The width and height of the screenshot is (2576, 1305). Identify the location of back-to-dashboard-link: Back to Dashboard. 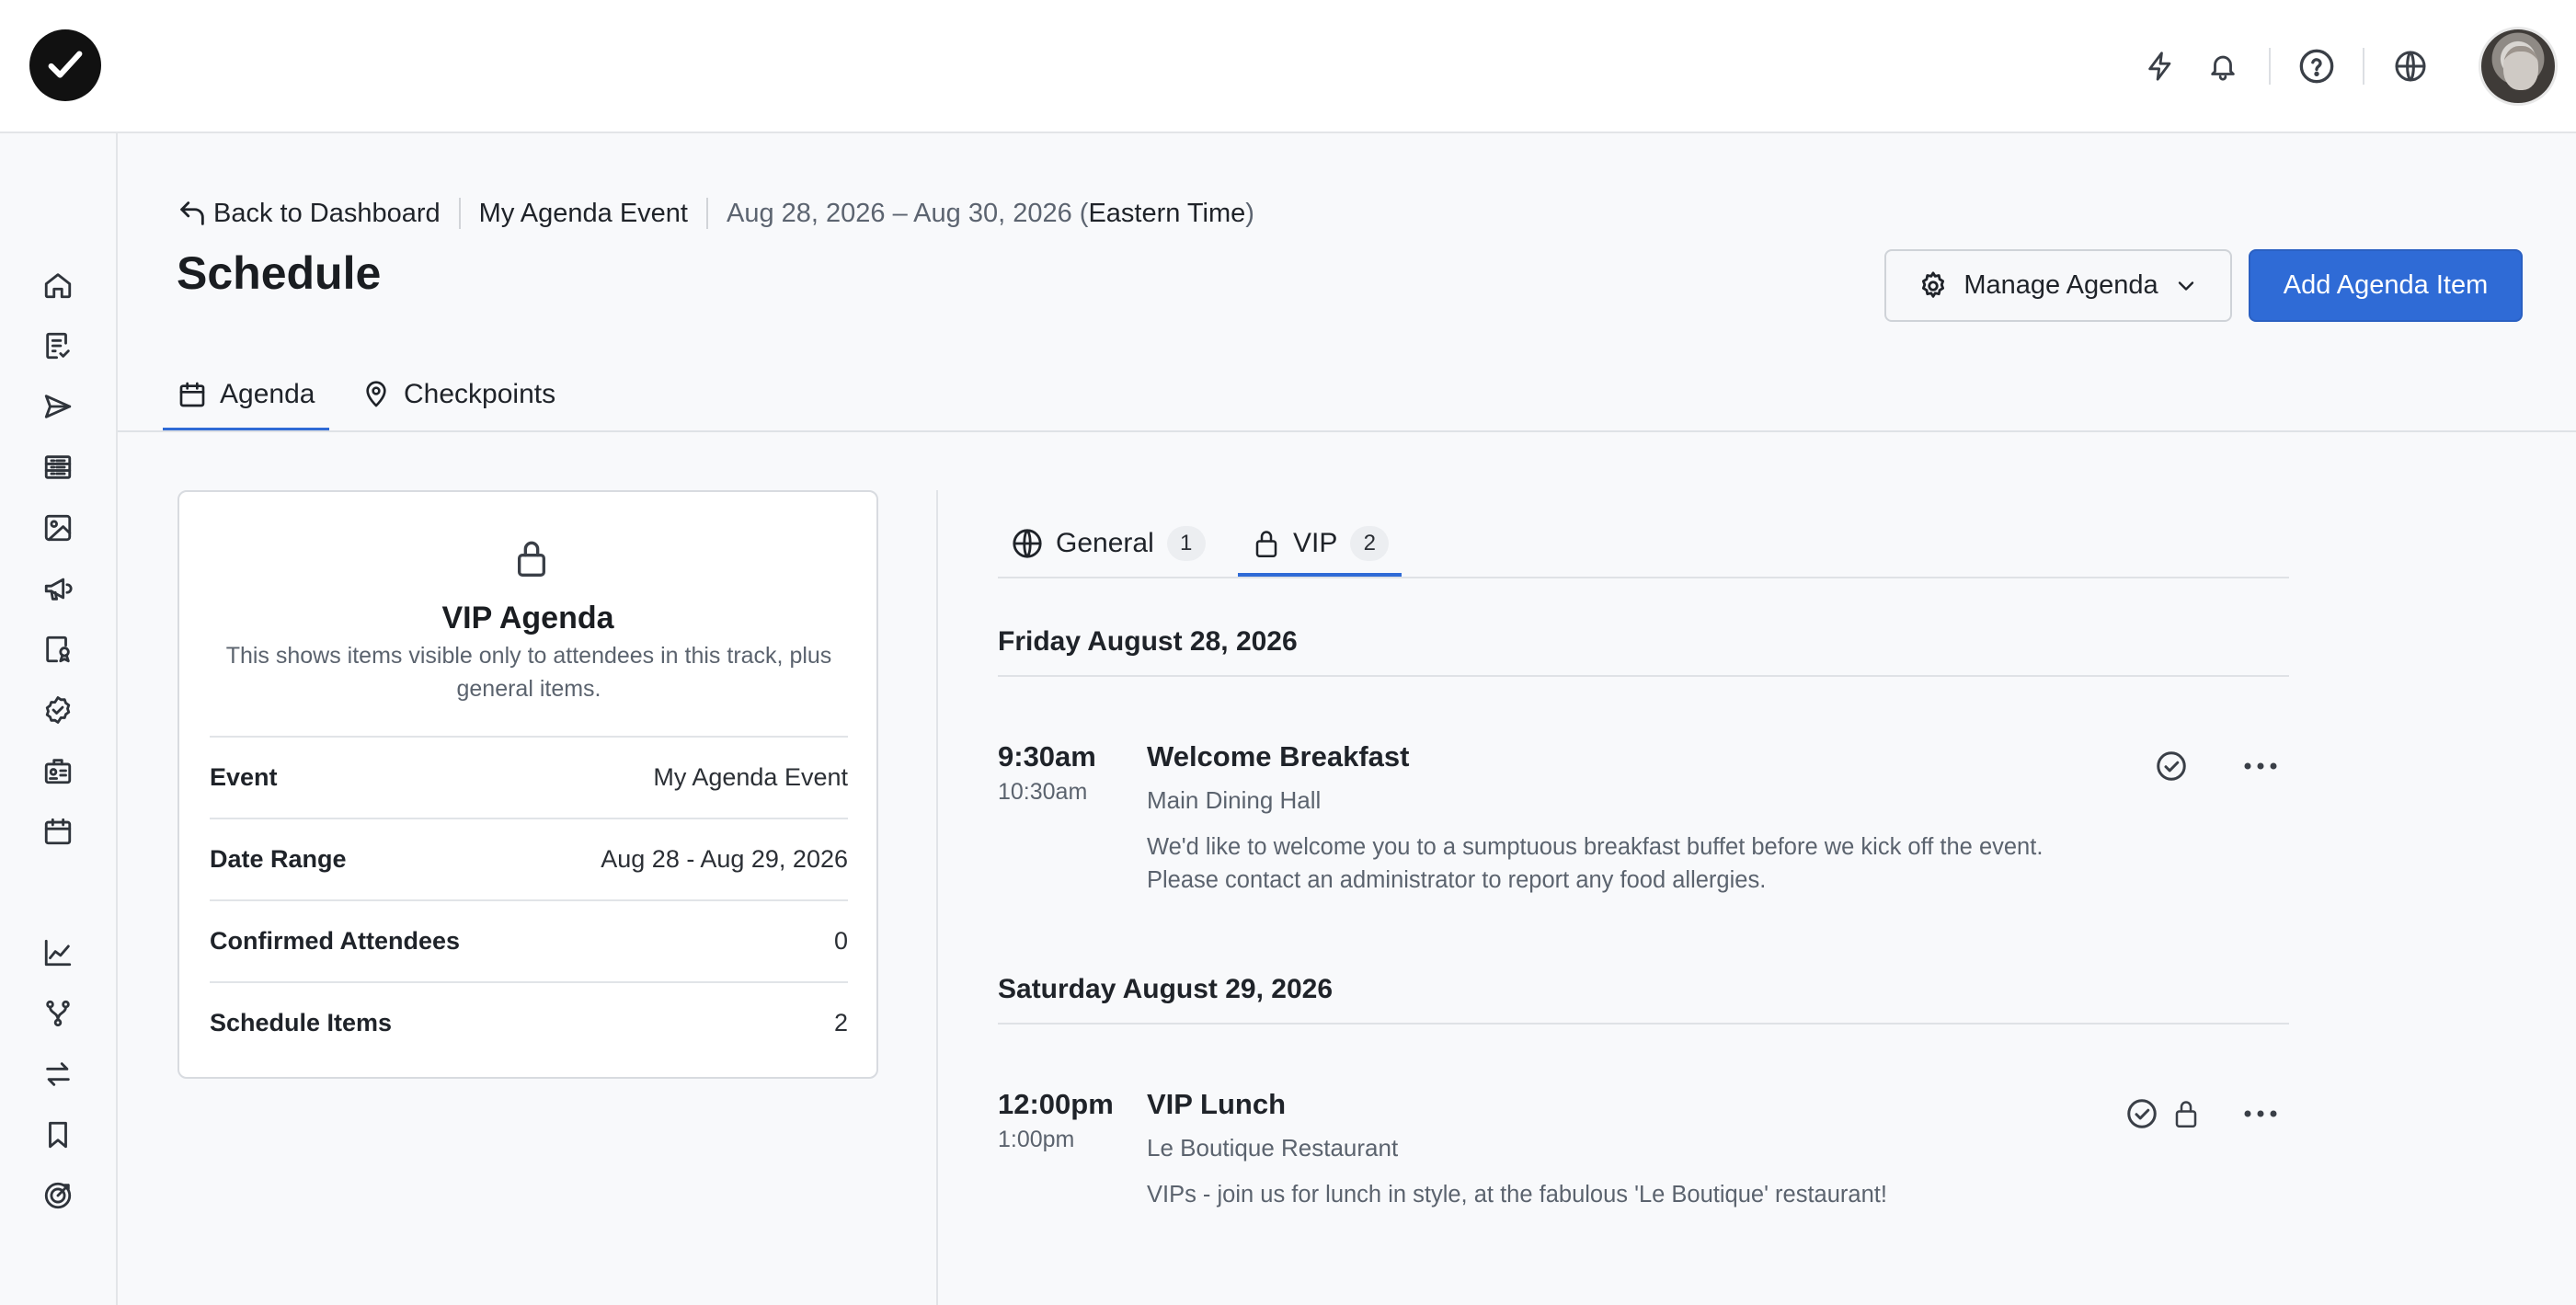
(309, 213).